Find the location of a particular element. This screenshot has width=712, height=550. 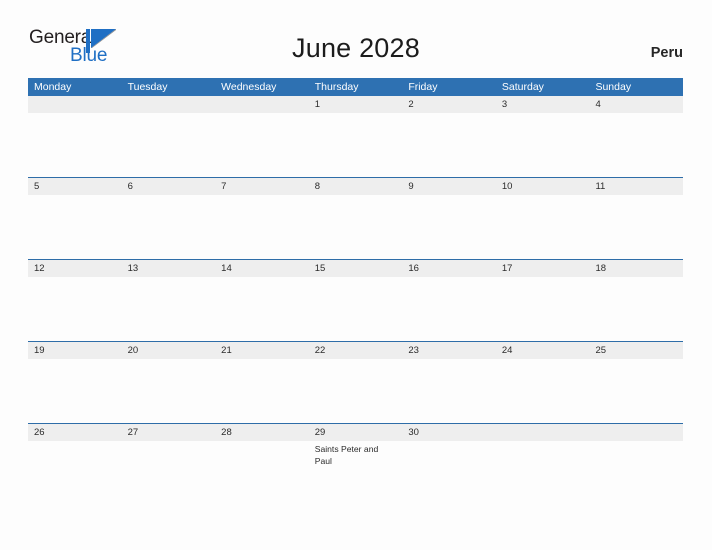

day-number-16: 16 is located at coordinates (449, 268).